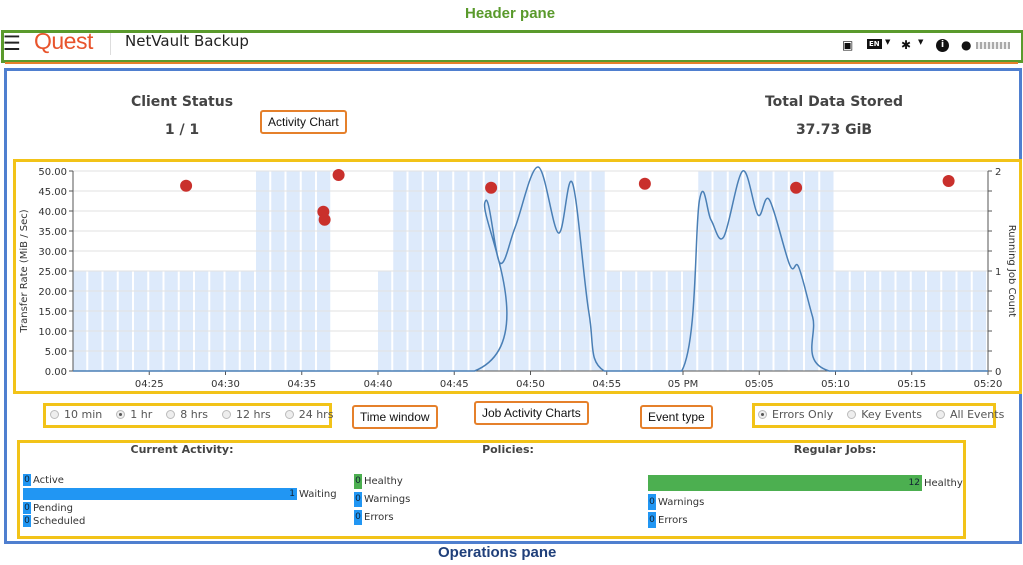  What do you see at coordinates (187, 414) in the screenshot?
I see `time-window-option-8hrs: 8 hrs` at bounding box center [187, 414].